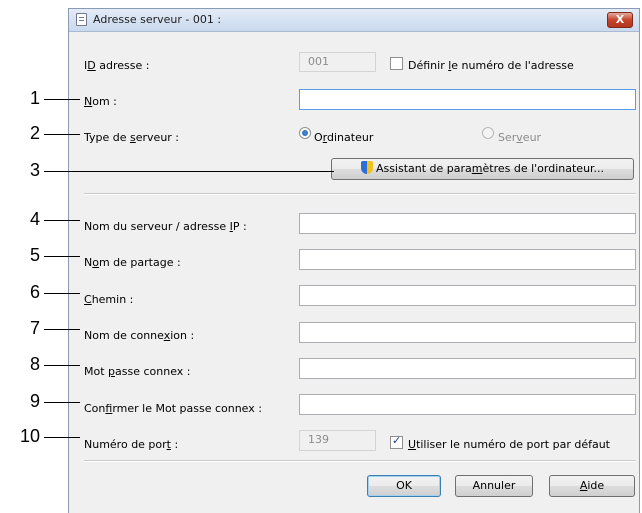 Image resolution: width=642 pixels, height=513 pixels. What do you see at coordinates (157, 19) in the screenshot?
I see `window-title: Adresse serveur - 001 :` at bounding box center [157, 19].